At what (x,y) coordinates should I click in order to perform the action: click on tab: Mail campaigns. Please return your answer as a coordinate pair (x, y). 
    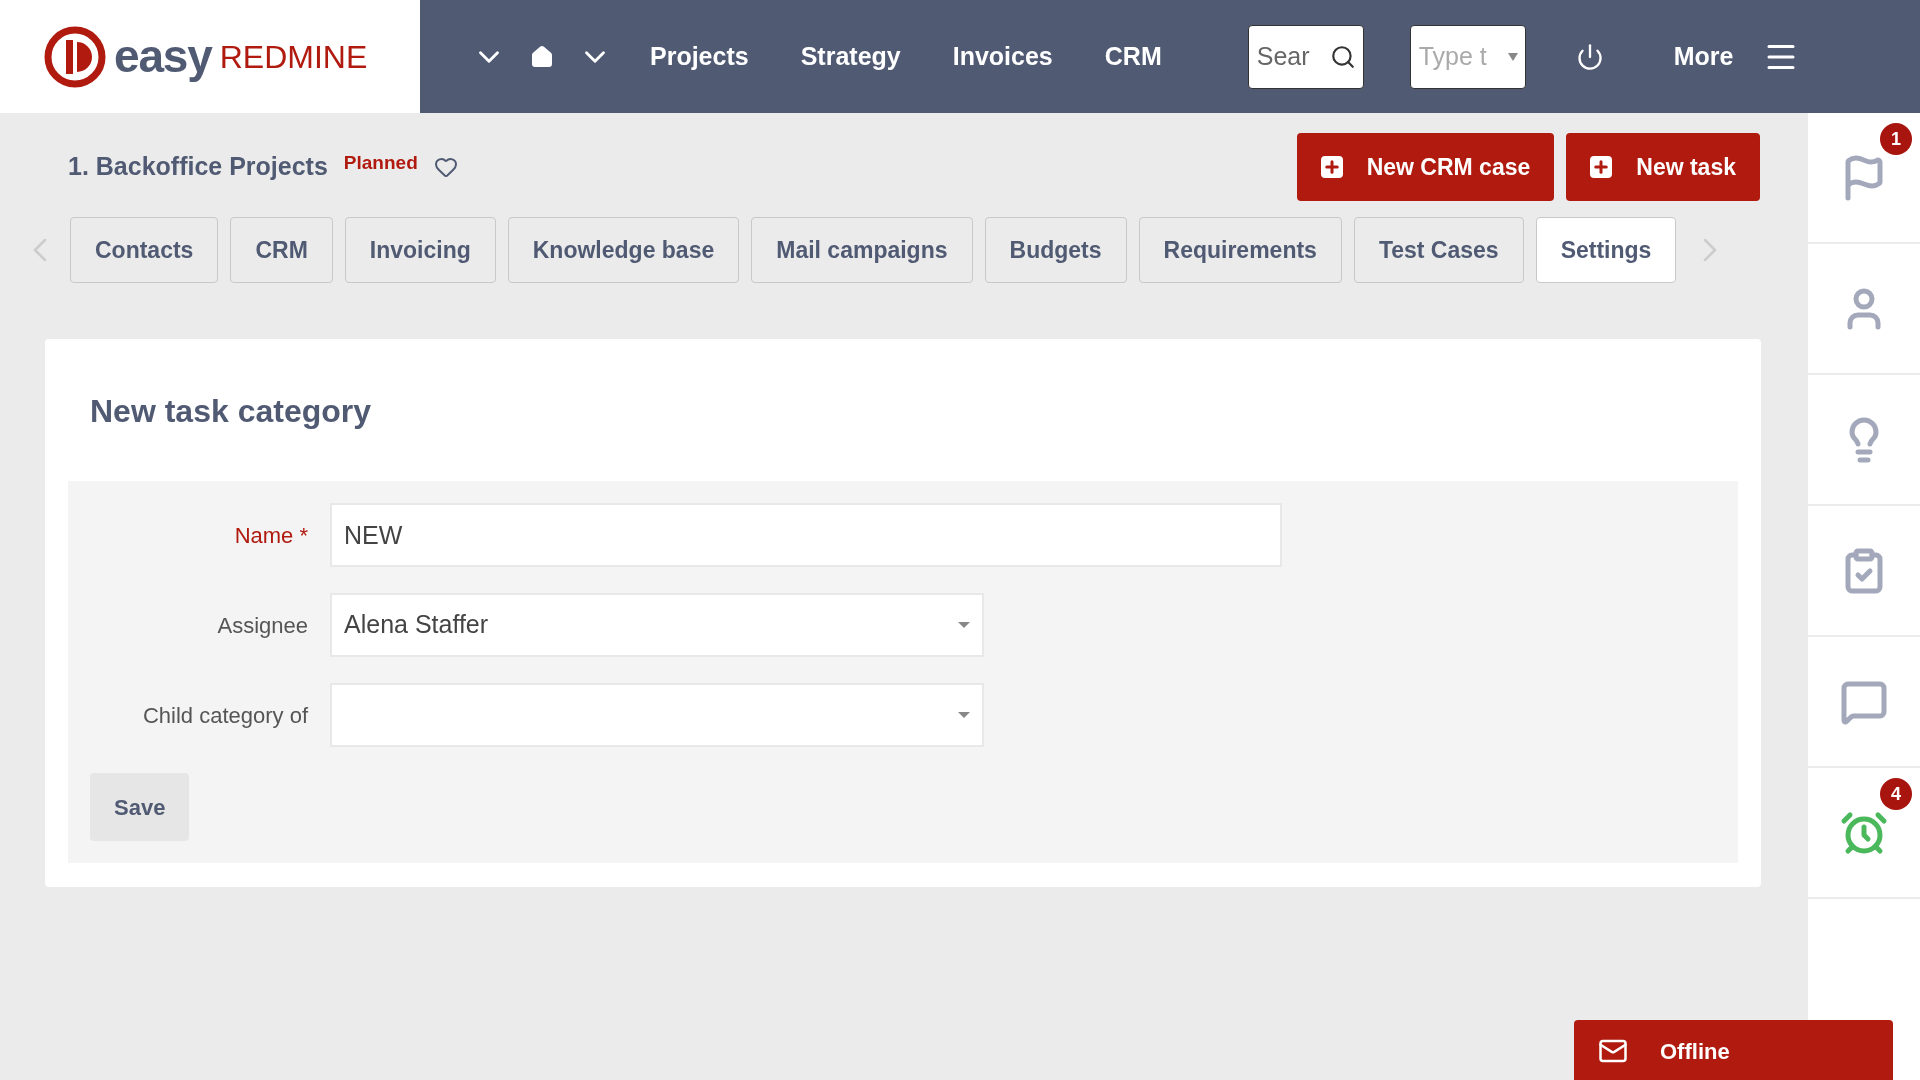
    Looking at the image, I should click on (862, 250).